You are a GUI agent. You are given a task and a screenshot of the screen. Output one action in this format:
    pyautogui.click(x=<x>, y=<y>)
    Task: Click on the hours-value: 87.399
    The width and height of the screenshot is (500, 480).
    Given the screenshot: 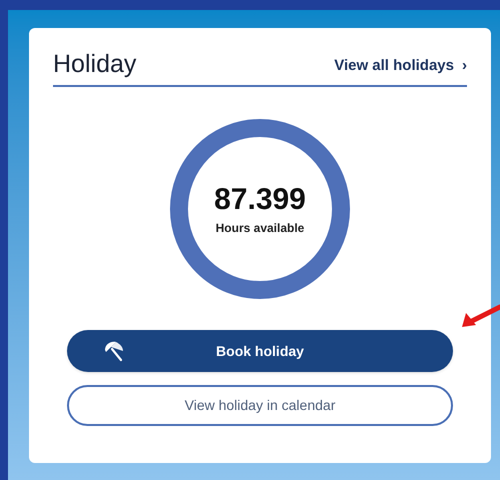 What is the action you would take?
    pyautogui.click(x=260, y=200)
    